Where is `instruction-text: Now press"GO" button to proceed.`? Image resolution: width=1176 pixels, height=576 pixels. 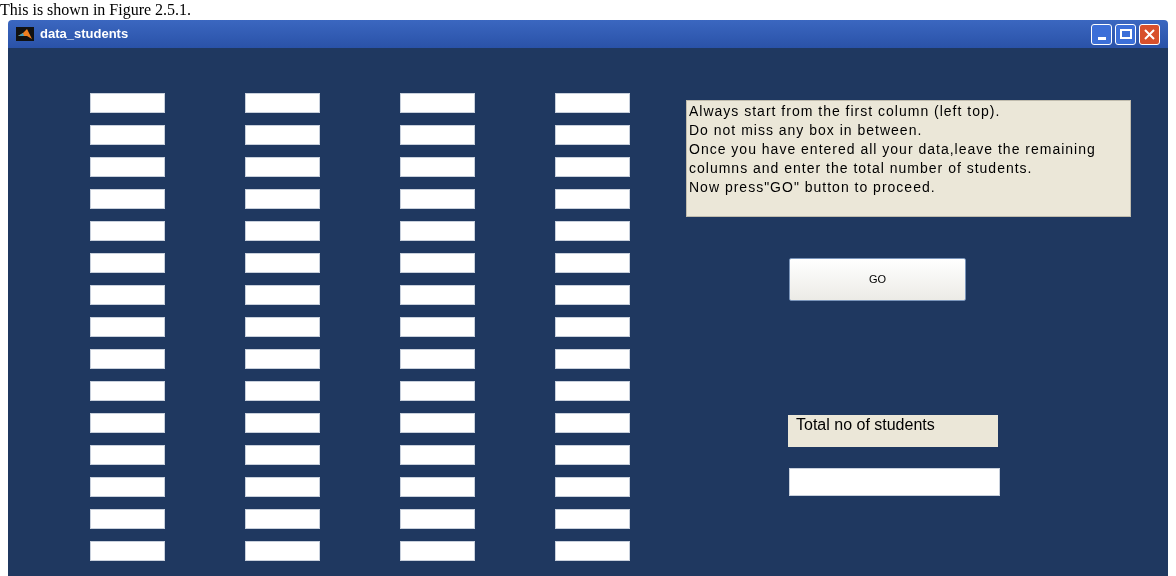
instruction-text: Now press"GO" button to proceed. is located at coordinates (813, 187).